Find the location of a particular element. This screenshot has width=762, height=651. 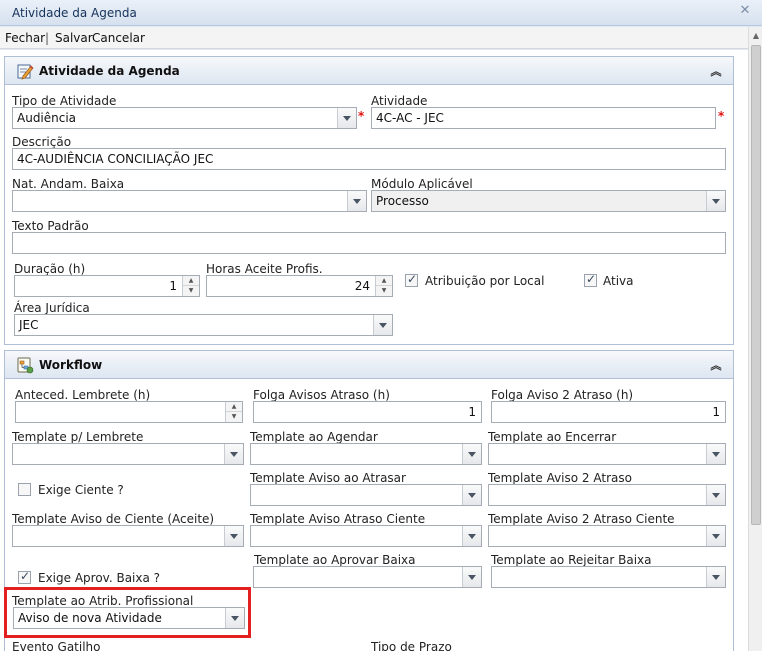

panel-header-workflow: Workflow ︽ is located at coordinates (369, 365).